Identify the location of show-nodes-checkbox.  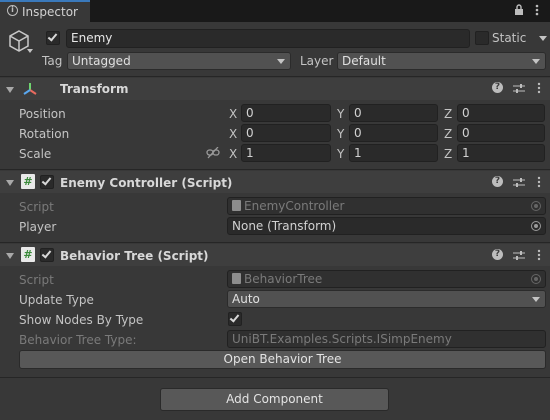
(235, 319).